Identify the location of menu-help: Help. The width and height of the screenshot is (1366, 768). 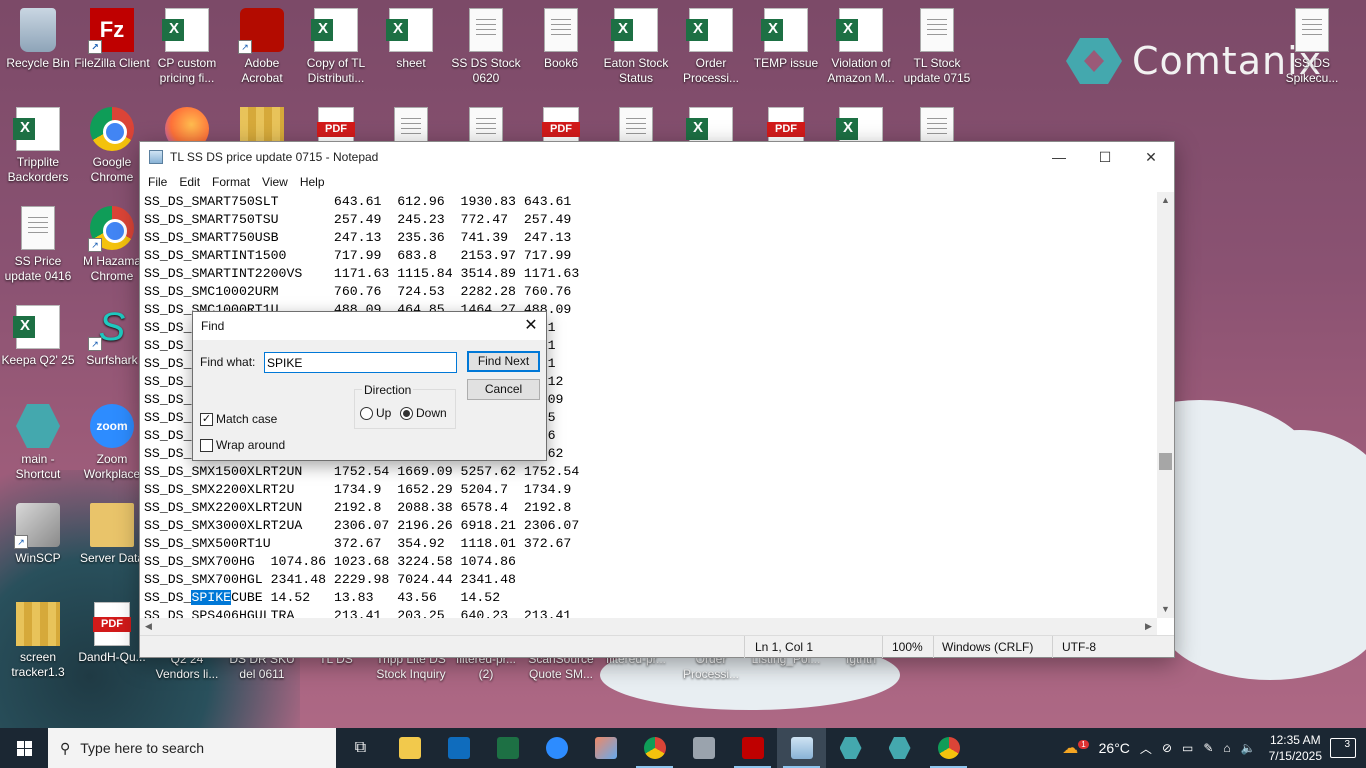
(312, 182).